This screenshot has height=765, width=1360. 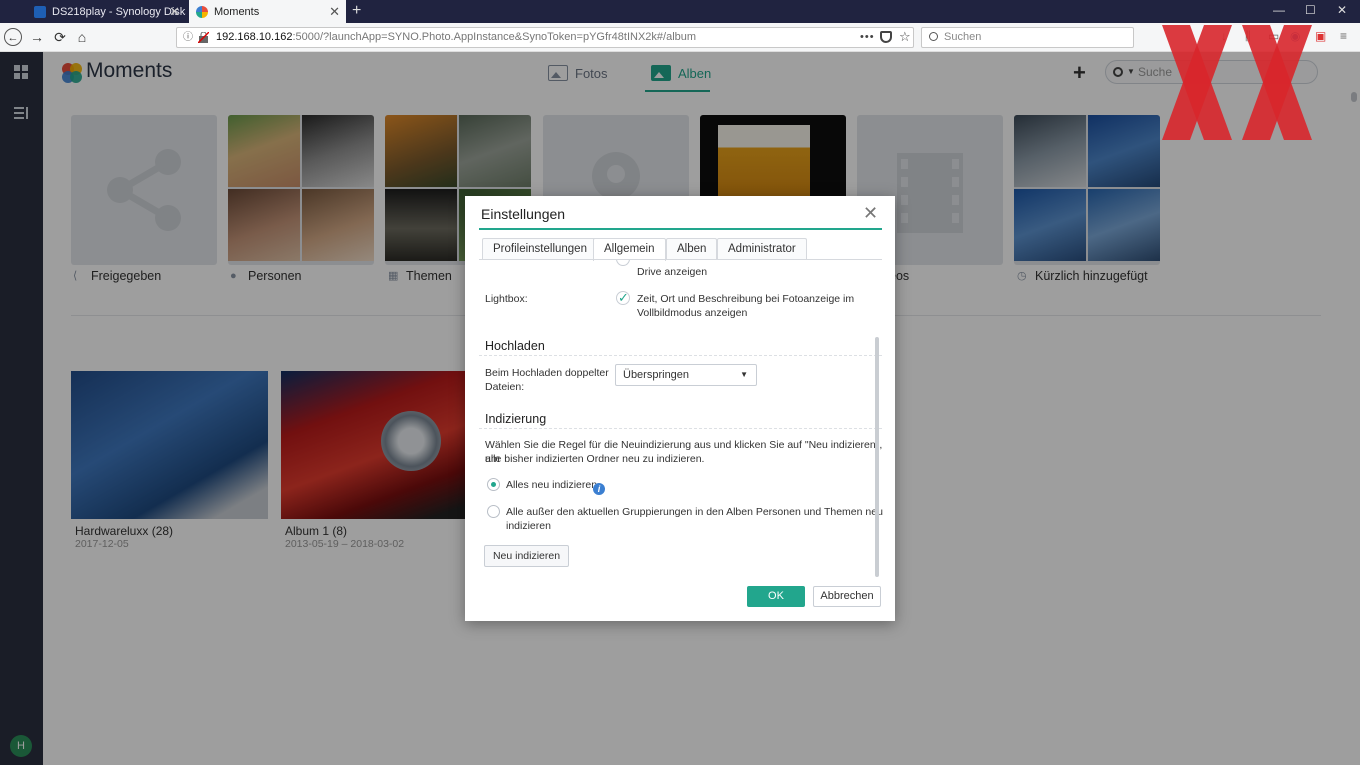 I want to click on duplicate-label: Beim Hochladen doppelter, so click(x=547, y=373).